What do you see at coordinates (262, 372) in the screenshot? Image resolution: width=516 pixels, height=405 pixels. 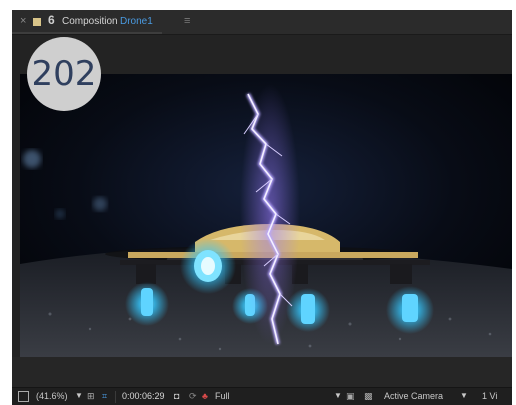 I see `pasteboard` at bounding box center [262, 372].